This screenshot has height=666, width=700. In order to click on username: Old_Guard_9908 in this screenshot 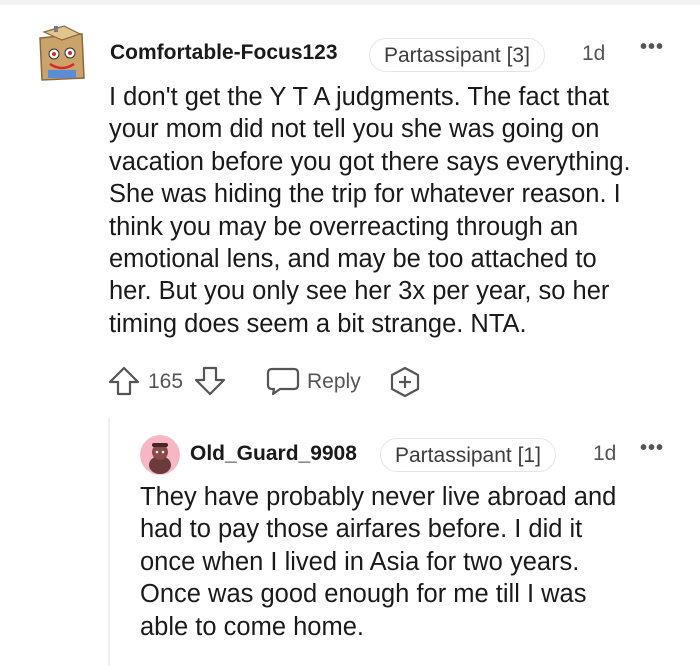, I will do `click(273, 454)`.